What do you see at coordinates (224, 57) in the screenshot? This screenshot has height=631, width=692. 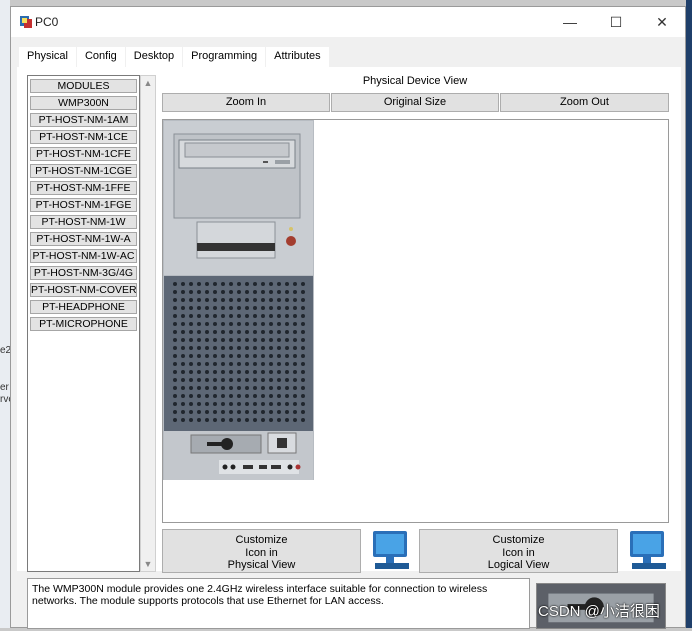 I see `tab-programming: Programming` at bounding box center [224, 57].